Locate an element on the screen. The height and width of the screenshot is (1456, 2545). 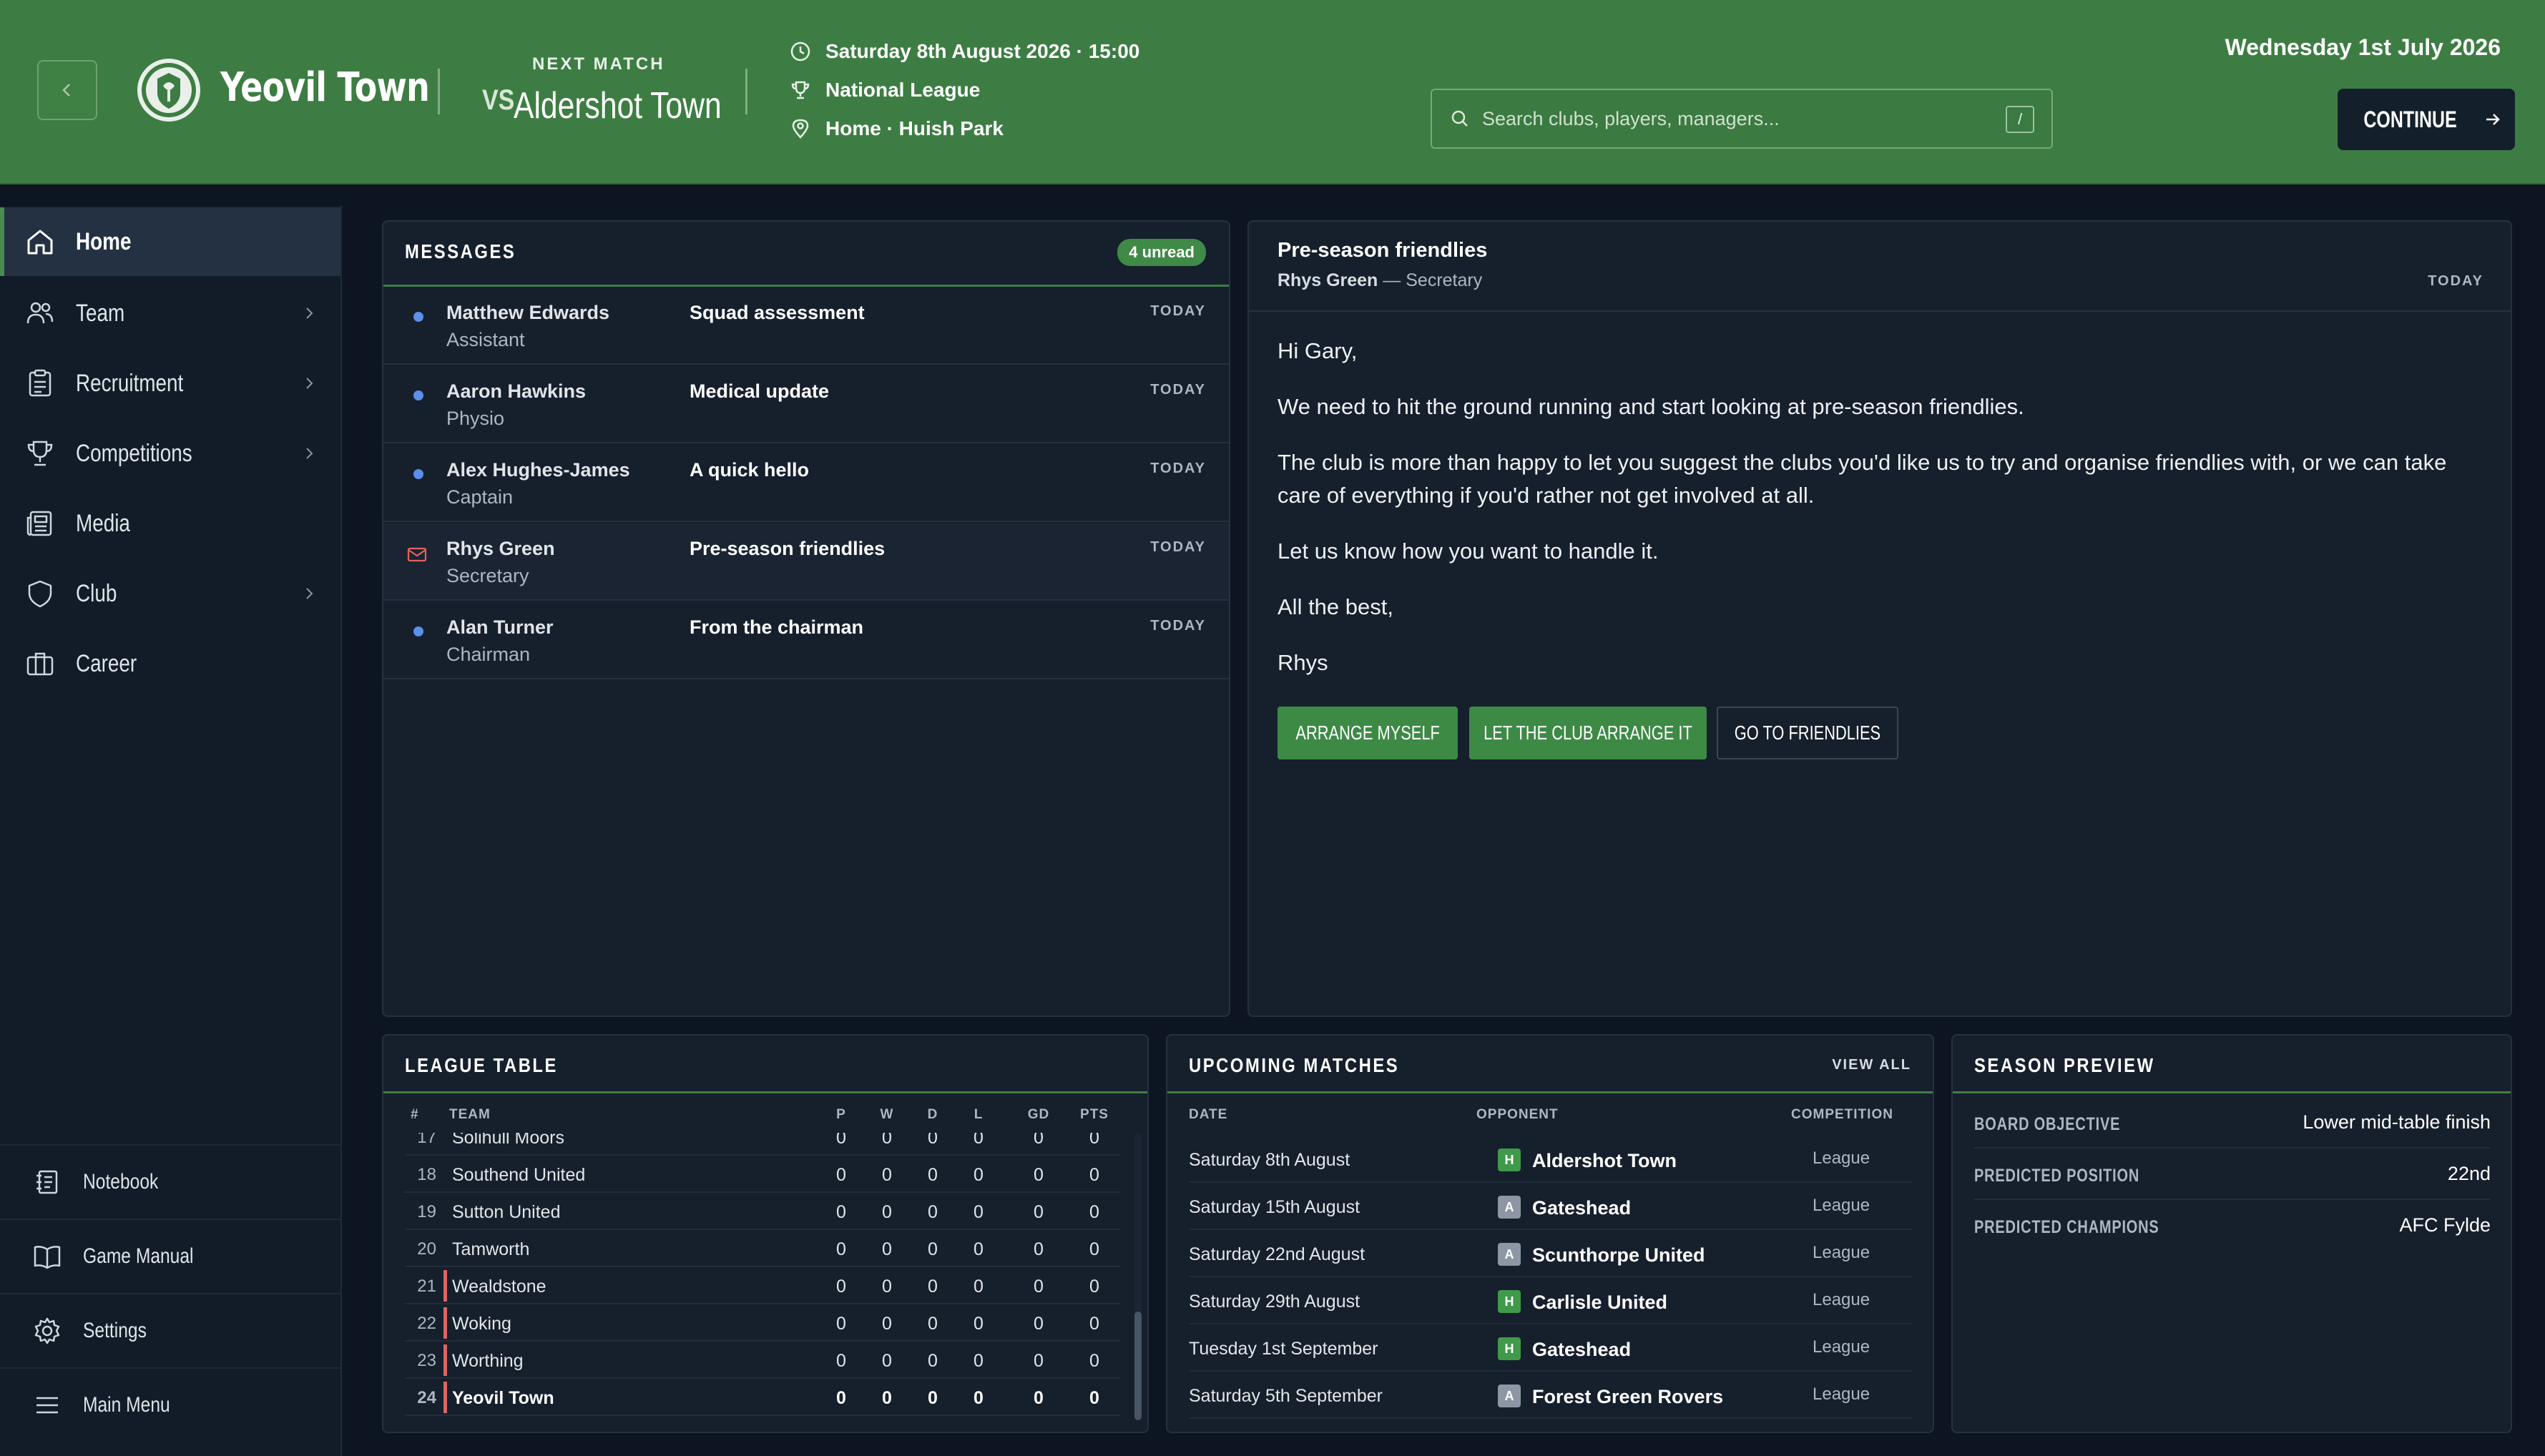
fixture-row: Saturday 15th August A Gateshead League is located at coordinates (1551, 1206).